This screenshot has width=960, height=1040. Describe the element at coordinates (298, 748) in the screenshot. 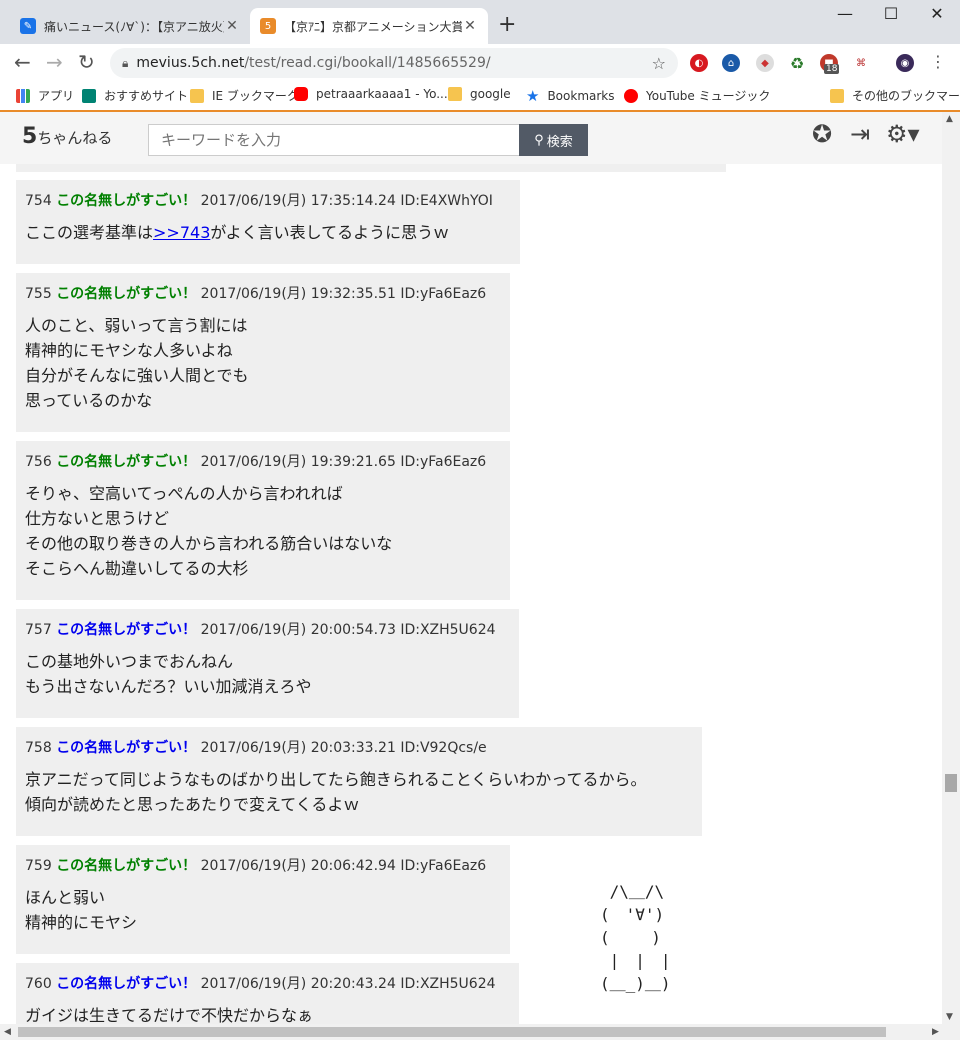

I see `post-date: 2017/06/19(月) 20:03:33.21` at that location.